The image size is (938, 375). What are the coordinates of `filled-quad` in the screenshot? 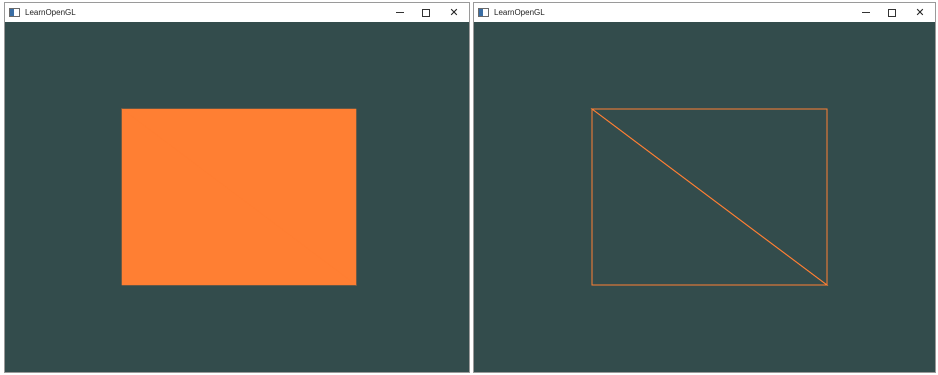 It's located at (239, 197).